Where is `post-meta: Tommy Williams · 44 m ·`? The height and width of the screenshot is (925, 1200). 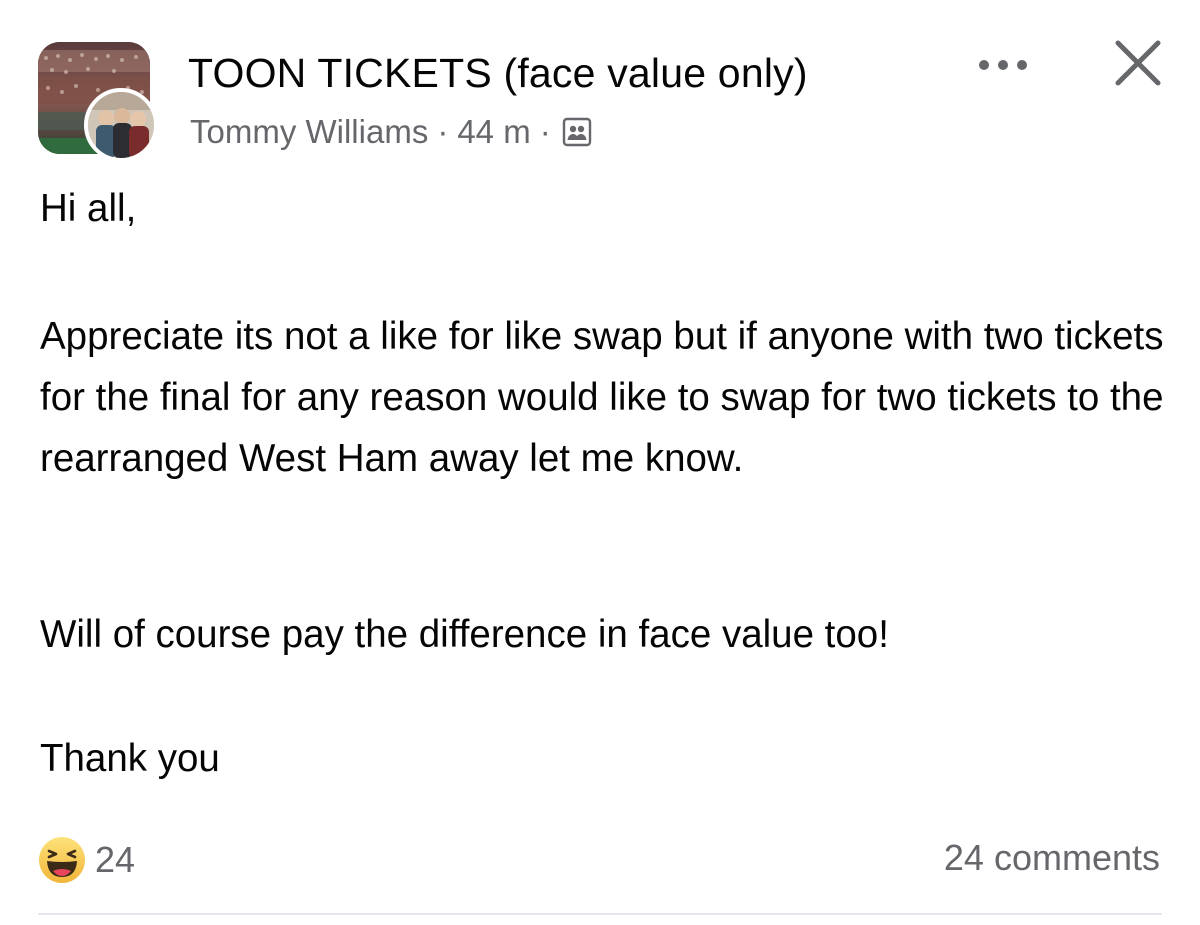
post-meta: Tommy Williams · 44 m · is located at coordinates (391, 132).